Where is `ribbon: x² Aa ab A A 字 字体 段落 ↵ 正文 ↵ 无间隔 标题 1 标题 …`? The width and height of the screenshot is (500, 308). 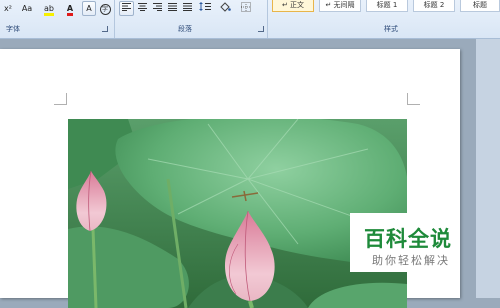 ribbon: x² Aa ab A A 字 字体 段落 ↵ 正文 ↵ 无间隔 标题 1 标题 … is located at coordinates (250, 19).